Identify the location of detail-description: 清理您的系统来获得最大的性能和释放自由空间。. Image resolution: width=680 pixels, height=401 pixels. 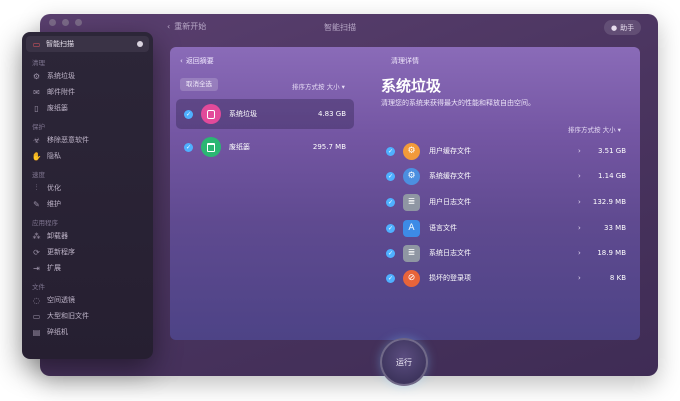
(458, 103).